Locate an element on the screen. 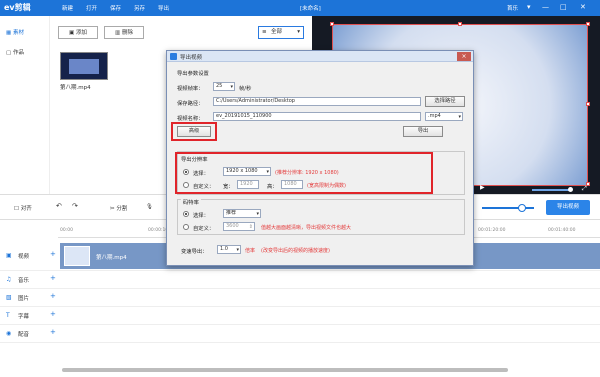  dropdown-icon: ▾ is located at coordinates (529, 7).